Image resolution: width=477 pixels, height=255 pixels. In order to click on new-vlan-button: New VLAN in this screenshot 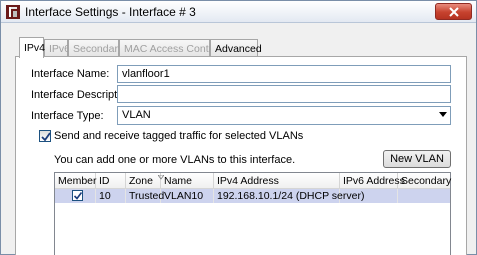, I will do `click(417, 159)`.